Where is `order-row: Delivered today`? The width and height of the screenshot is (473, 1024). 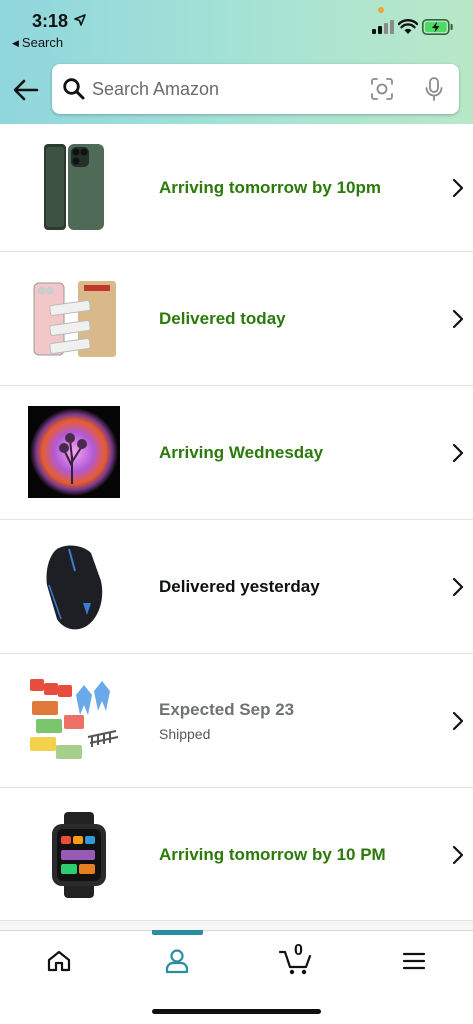
order-row: Delivered today is located at coordinates (236, 319).